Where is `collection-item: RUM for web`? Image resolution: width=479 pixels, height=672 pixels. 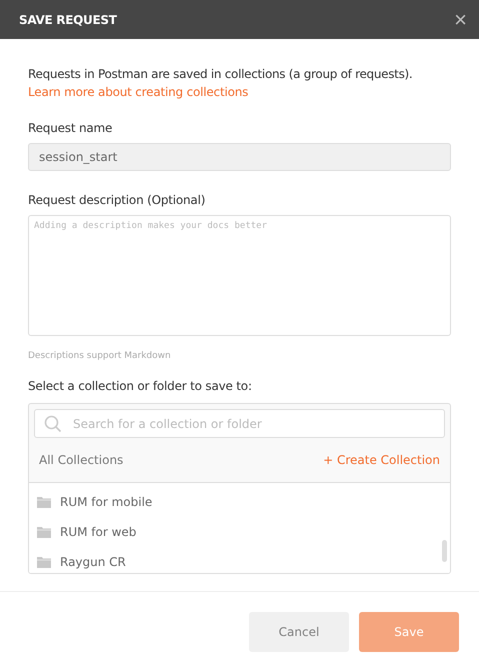
collection-item: RUM for web is located at coordinates (239, 532).